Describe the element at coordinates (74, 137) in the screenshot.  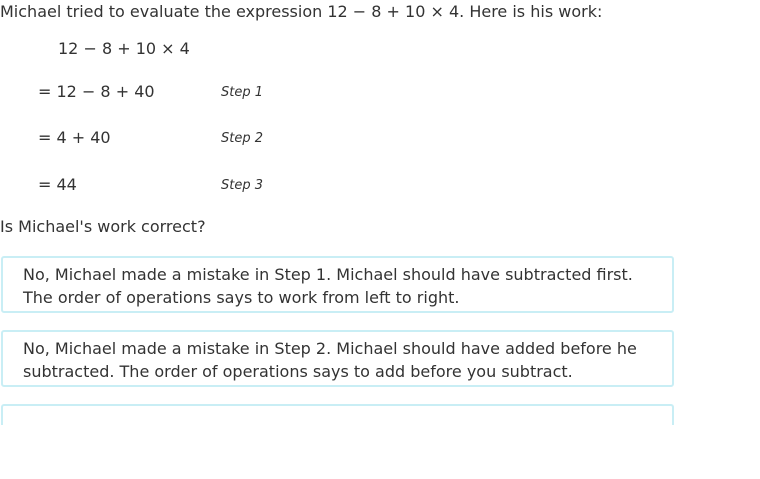
I see `step-equation: = 4 + 40` at that location.